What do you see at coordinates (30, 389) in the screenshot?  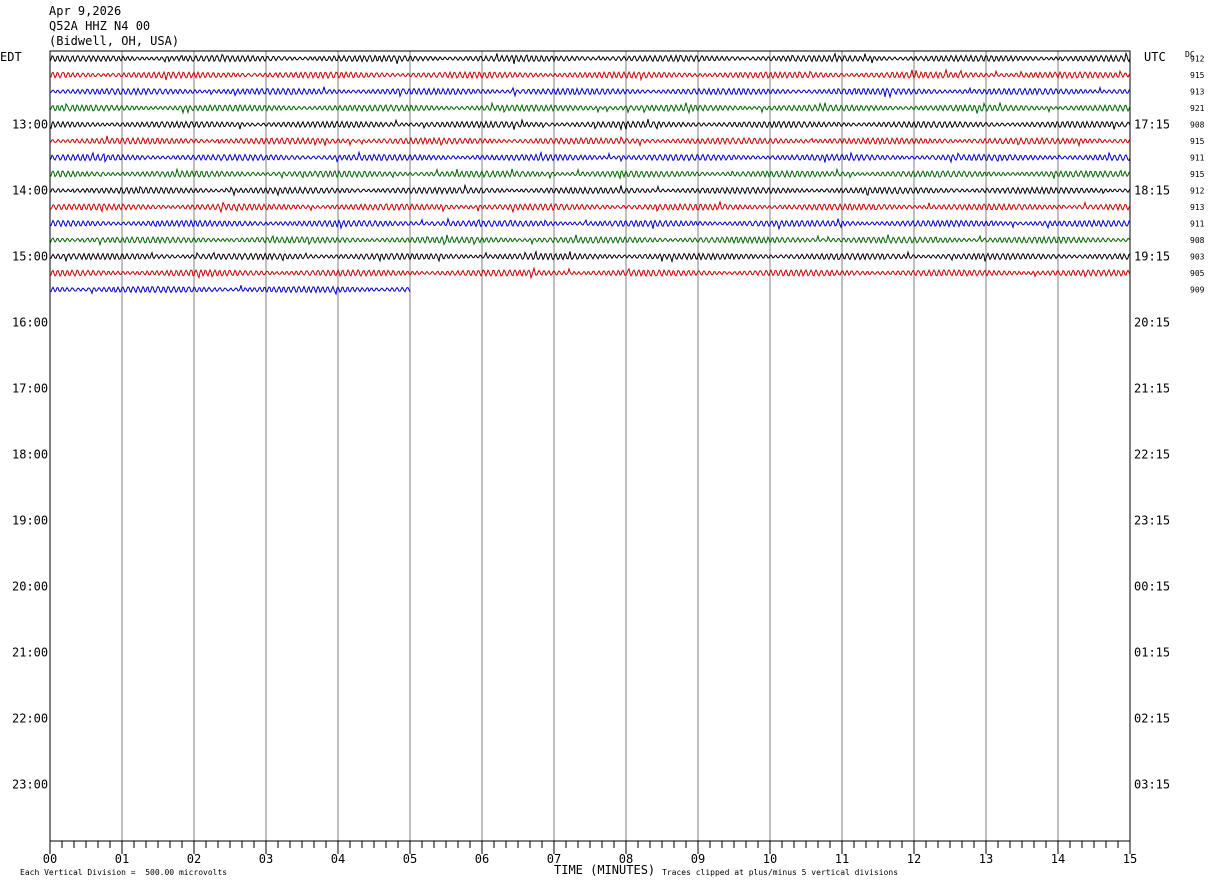 I see `left-hour-label: 17:00` at bounding box center [30, 389].